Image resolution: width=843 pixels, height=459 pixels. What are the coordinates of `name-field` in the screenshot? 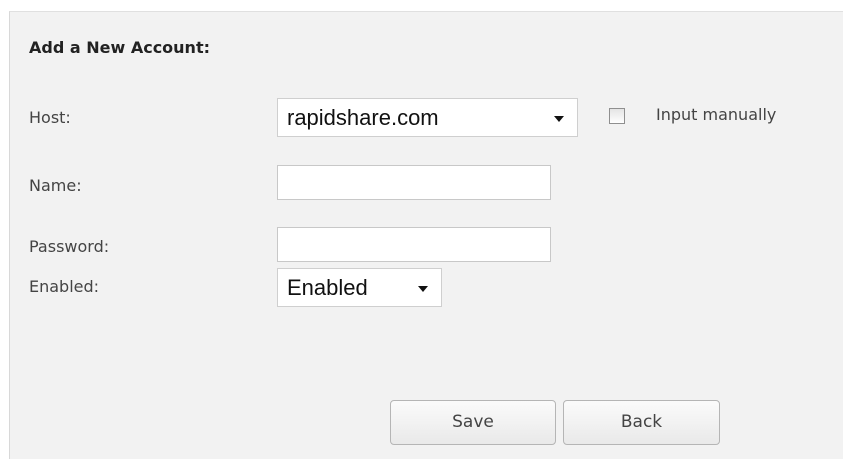 It's located at (414, 182).